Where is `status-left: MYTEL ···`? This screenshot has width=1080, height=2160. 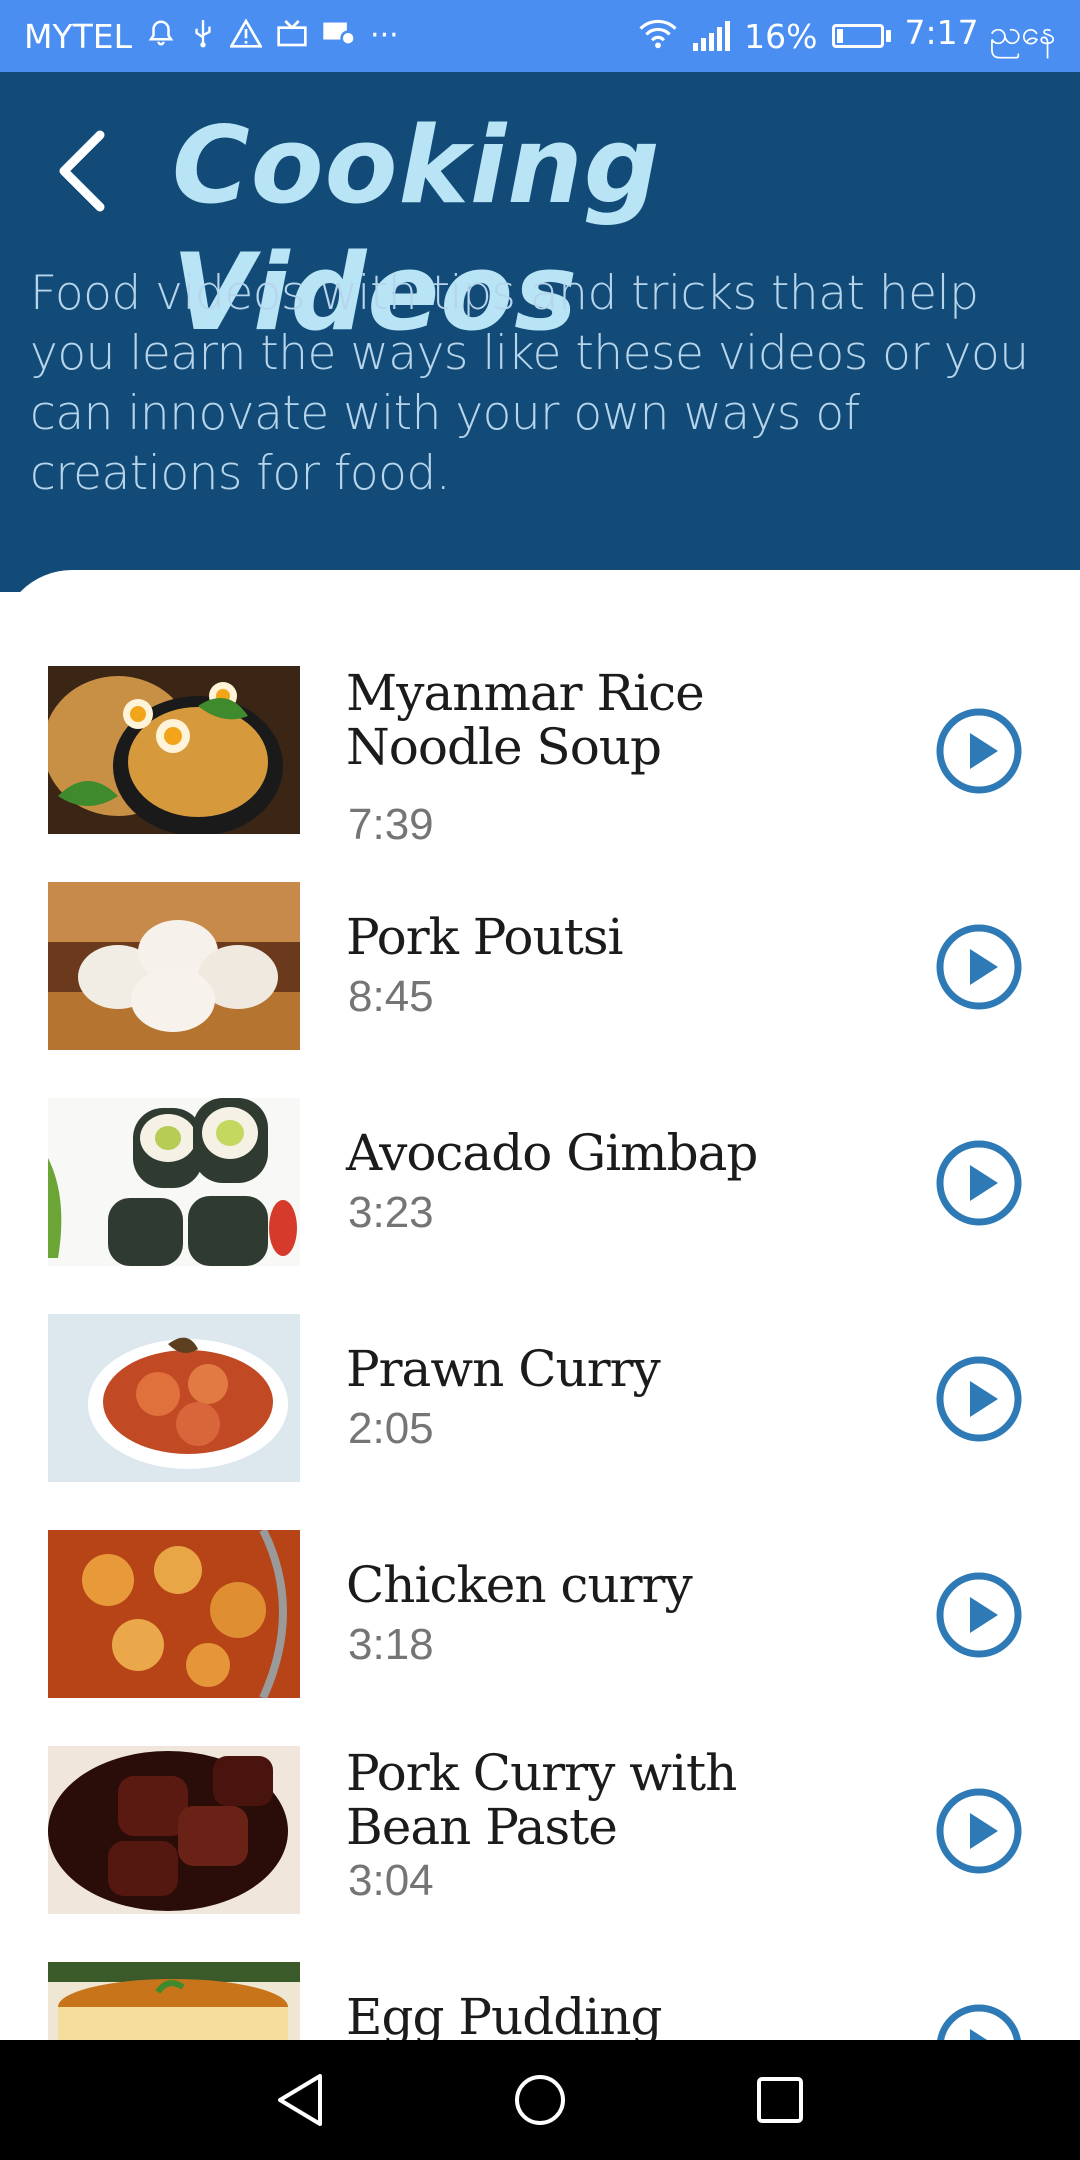 status-left: MYTEL ··· is located at coordinates (211, 36).